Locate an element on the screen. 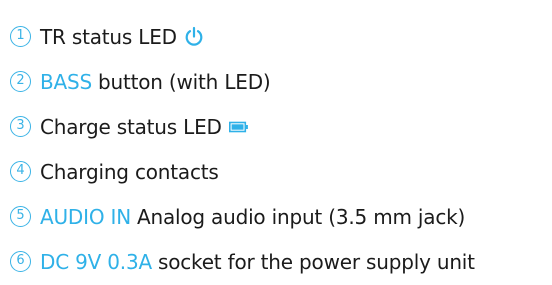  item-text: TR status LED is located at coordinates (108, 37).